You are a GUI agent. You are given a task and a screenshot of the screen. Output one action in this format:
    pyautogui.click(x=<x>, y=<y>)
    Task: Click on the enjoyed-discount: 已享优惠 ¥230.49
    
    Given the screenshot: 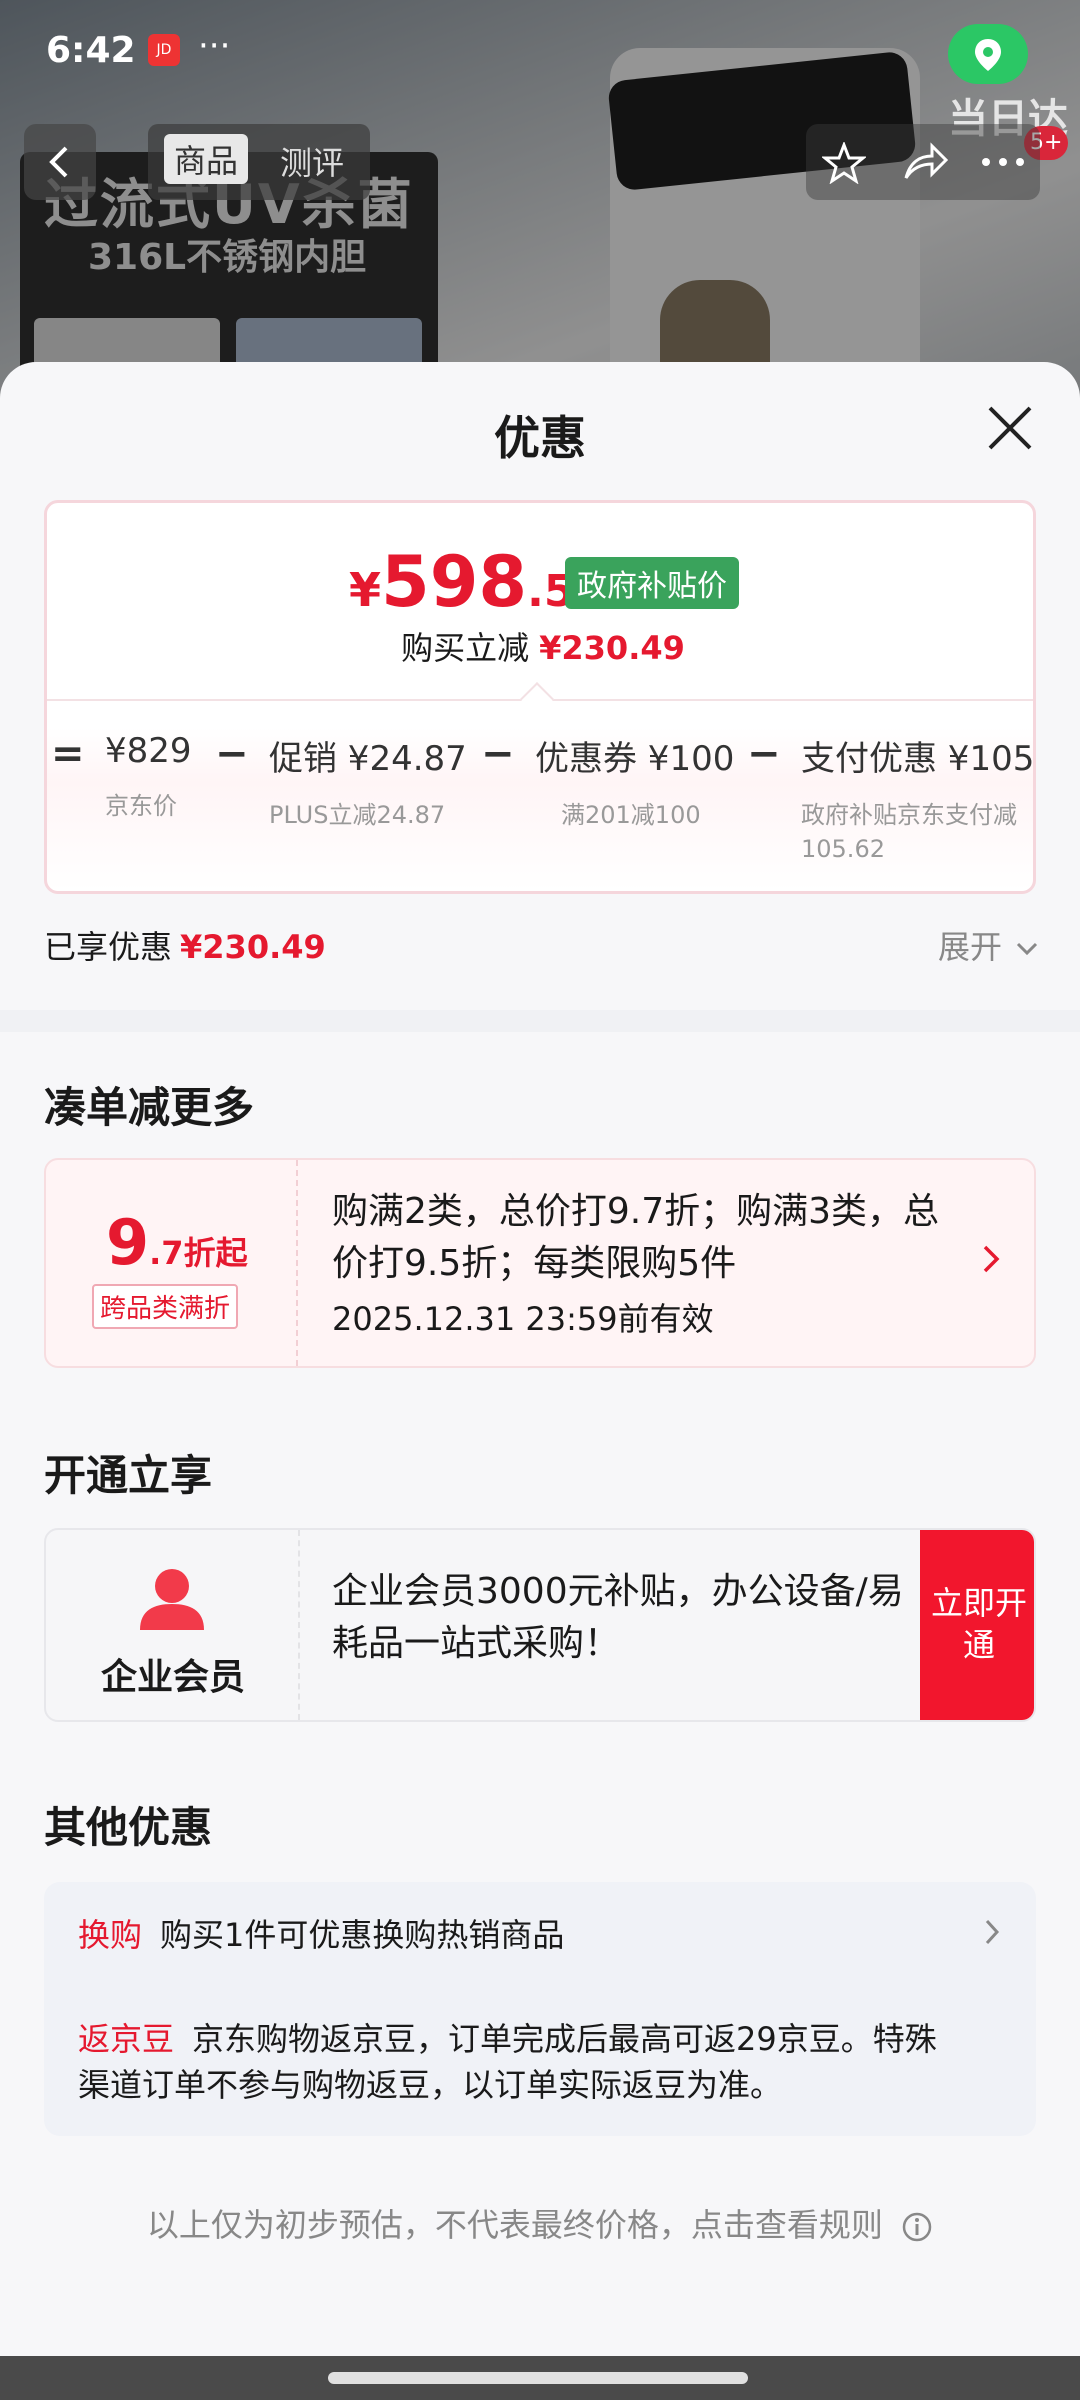 What is the action you would take?
    pyautogui.click(x=185, y=945)
    